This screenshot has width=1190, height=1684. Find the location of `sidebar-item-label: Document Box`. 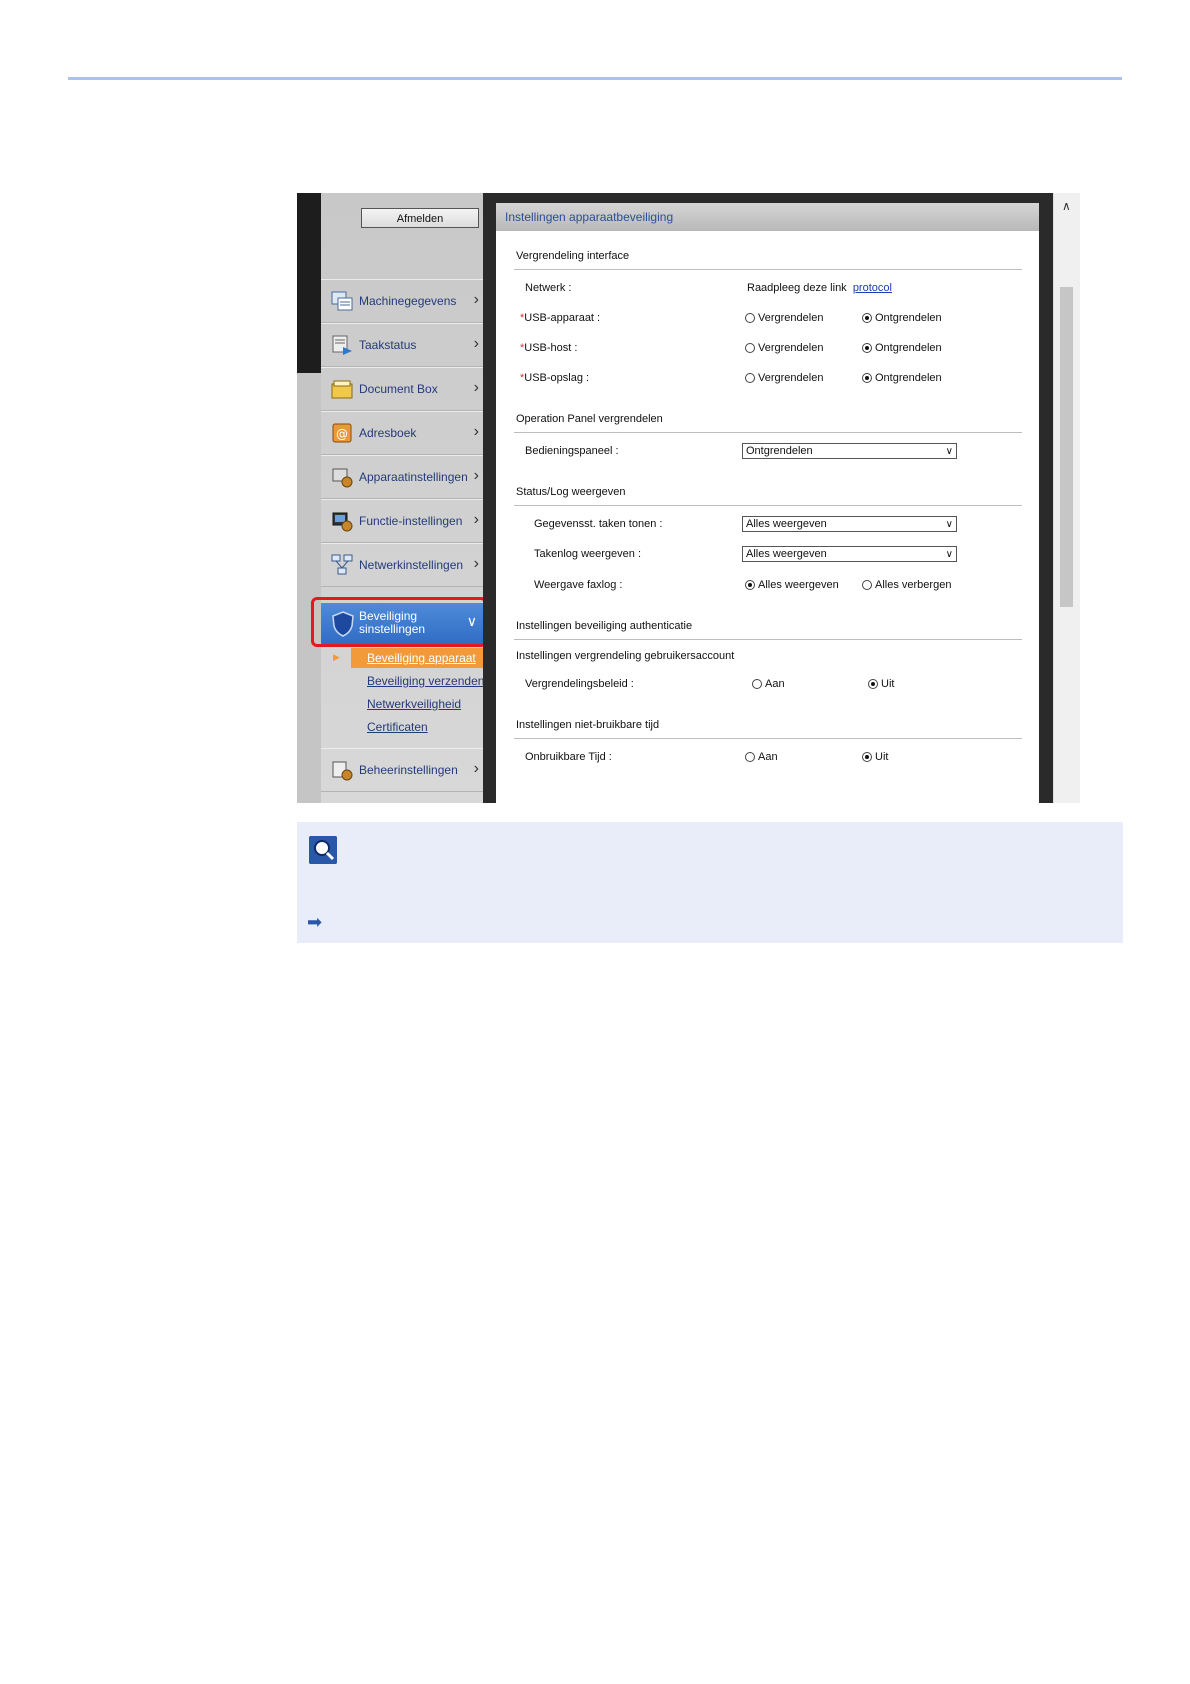

sidebar-item-label: Document Box is located at coordinates (398, 389).